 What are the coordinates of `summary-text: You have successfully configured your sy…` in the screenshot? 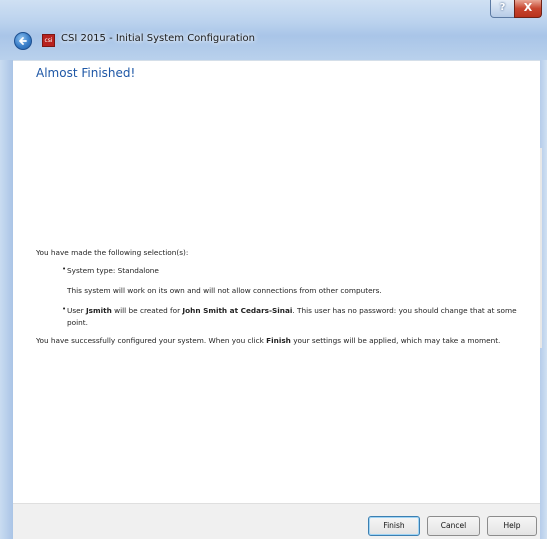 It's located at (268, 340).